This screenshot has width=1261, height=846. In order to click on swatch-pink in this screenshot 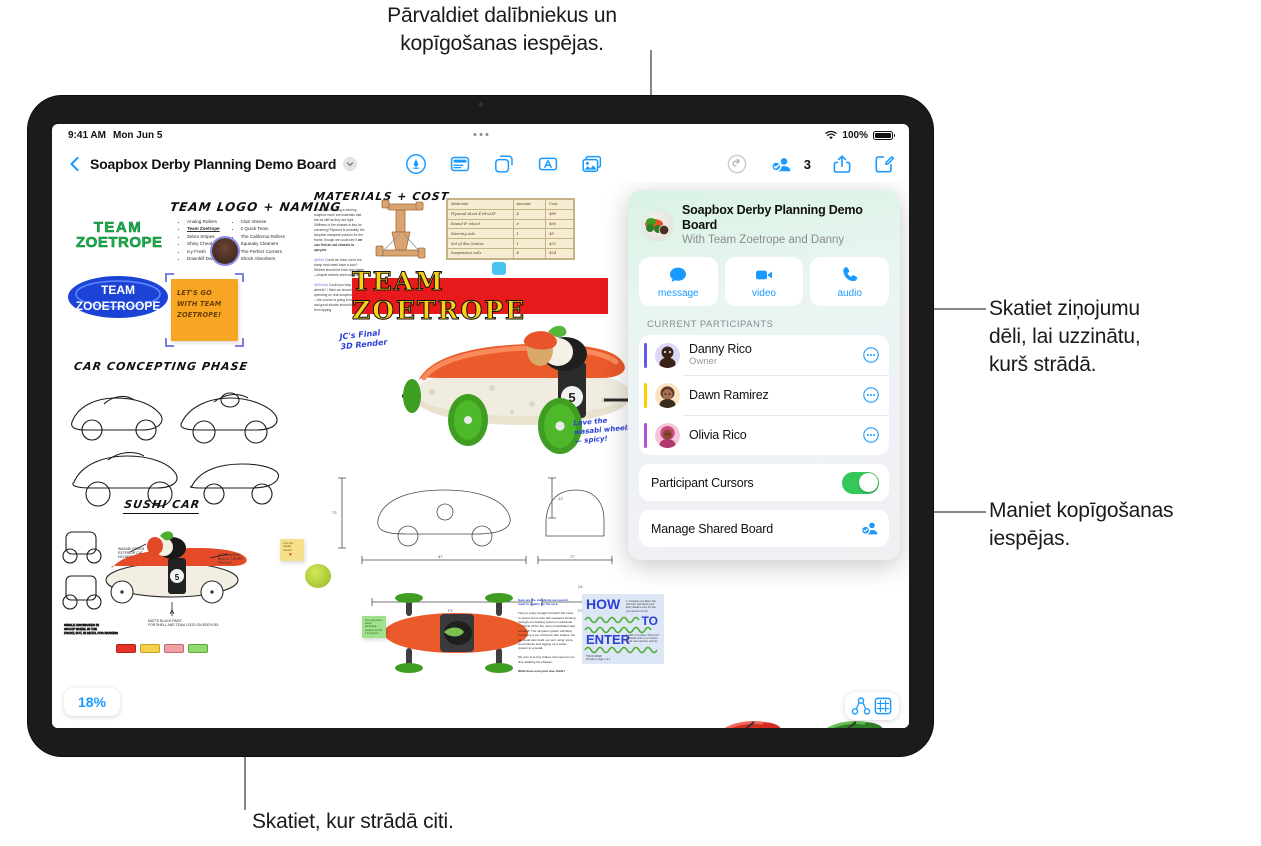, I will do `click(174, 648)`.